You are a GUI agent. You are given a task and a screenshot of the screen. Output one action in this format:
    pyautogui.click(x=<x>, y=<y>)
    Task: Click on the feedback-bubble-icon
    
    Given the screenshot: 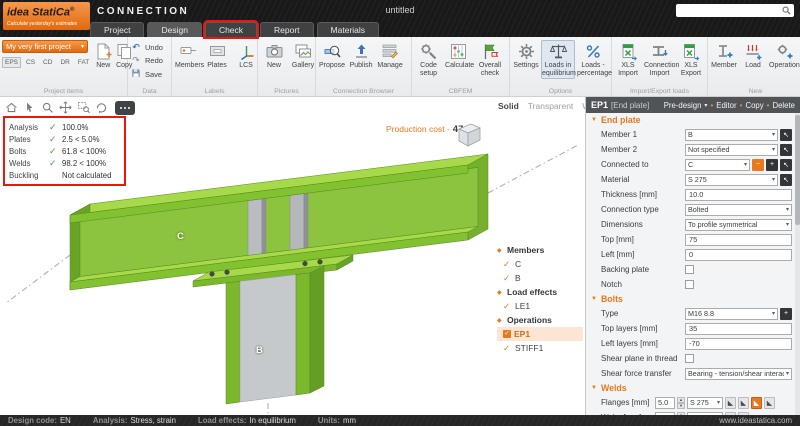 What is the action you would take?
    pyautogui.click(x=125, y=107)
    